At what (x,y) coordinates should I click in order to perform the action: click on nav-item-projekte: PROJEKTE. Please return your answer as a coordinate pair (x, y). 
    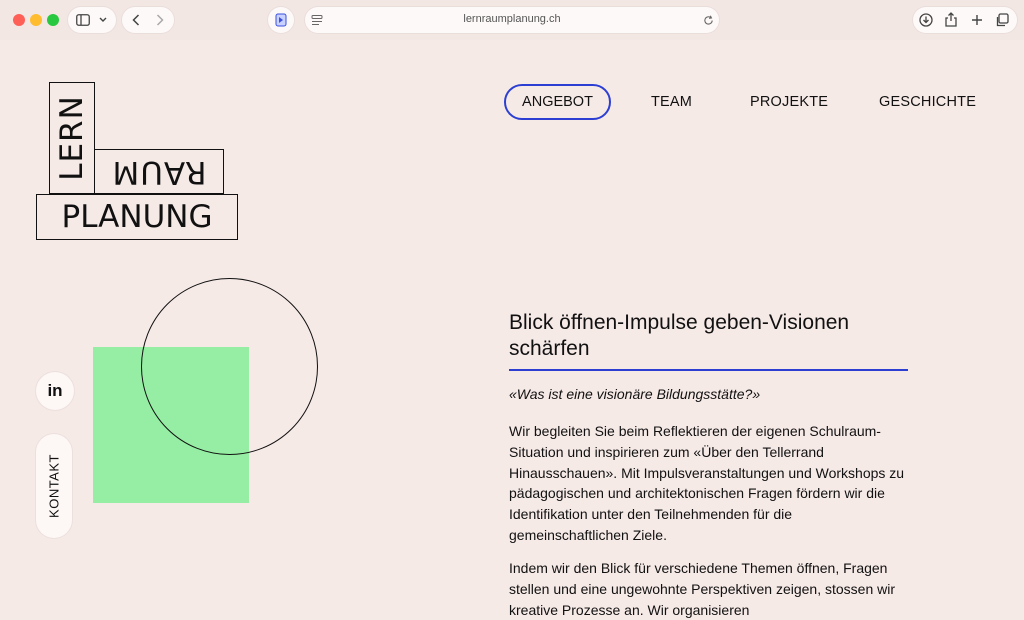
    Looking at the image, I should click on (789, 102).